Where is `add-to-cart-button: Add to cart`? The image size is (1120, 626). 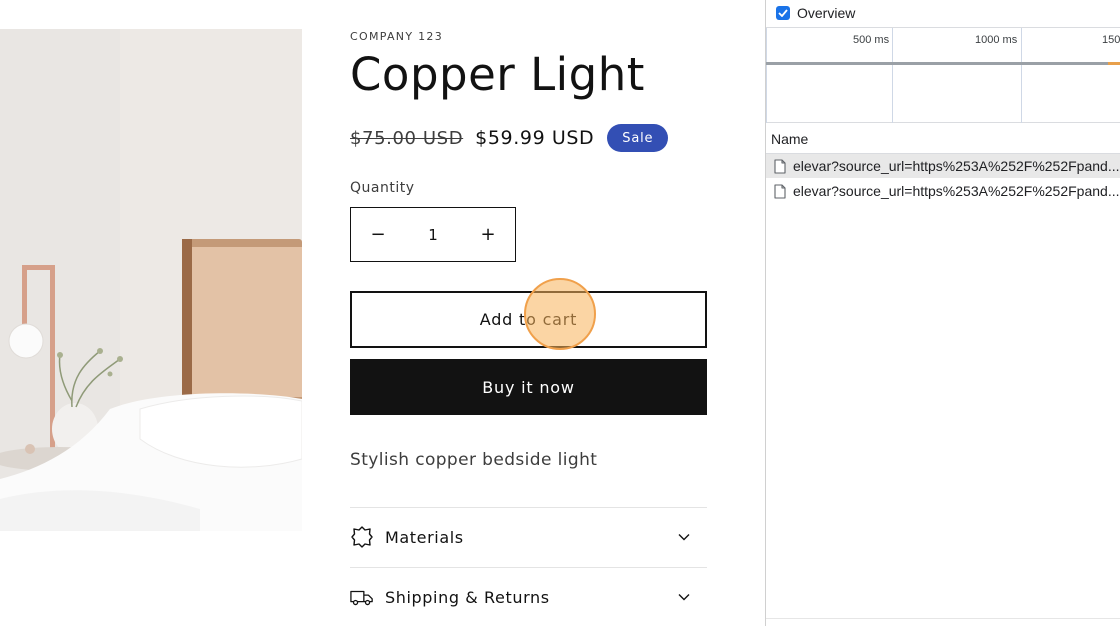 add-to-cart-button: Add to cart is located at coordinates (528, 319).